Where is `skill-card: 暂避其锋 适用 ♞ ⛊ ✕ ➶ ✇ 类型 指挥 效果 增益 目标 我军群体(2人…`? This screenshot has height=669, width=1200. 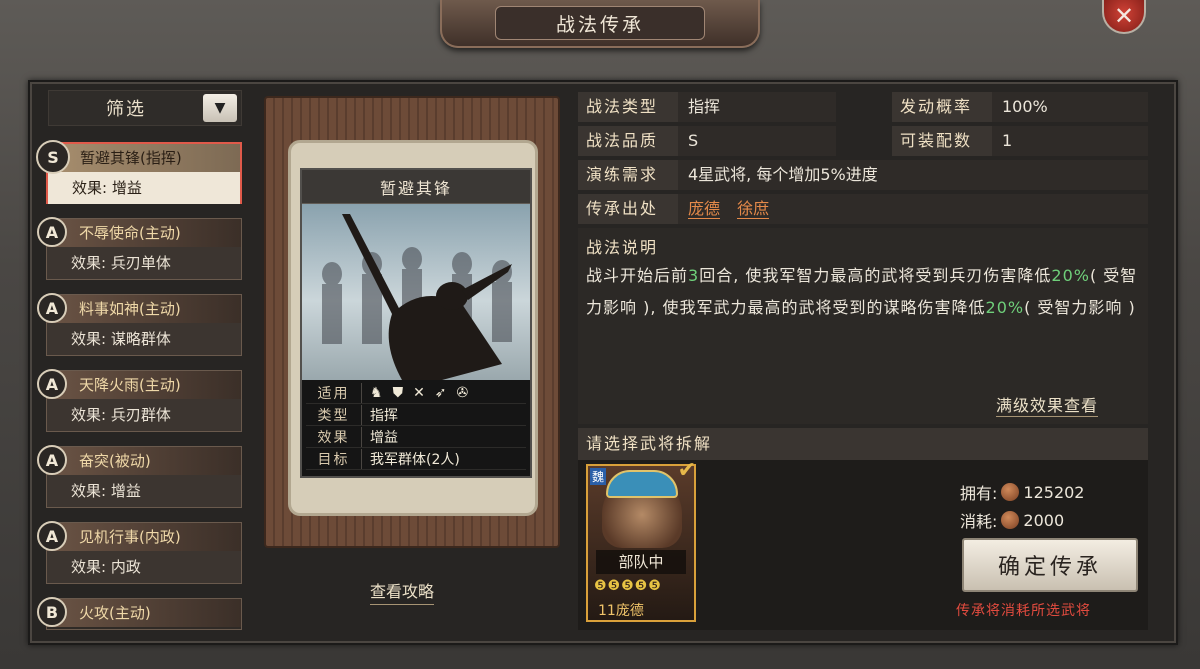
skill-card: 暂避其锋 适用 ♞ ⛊ ✕ ➶ ✇ 类型 指挥 效果 增益 目标 我军群体(2人… is located at coordinates (416, 323).